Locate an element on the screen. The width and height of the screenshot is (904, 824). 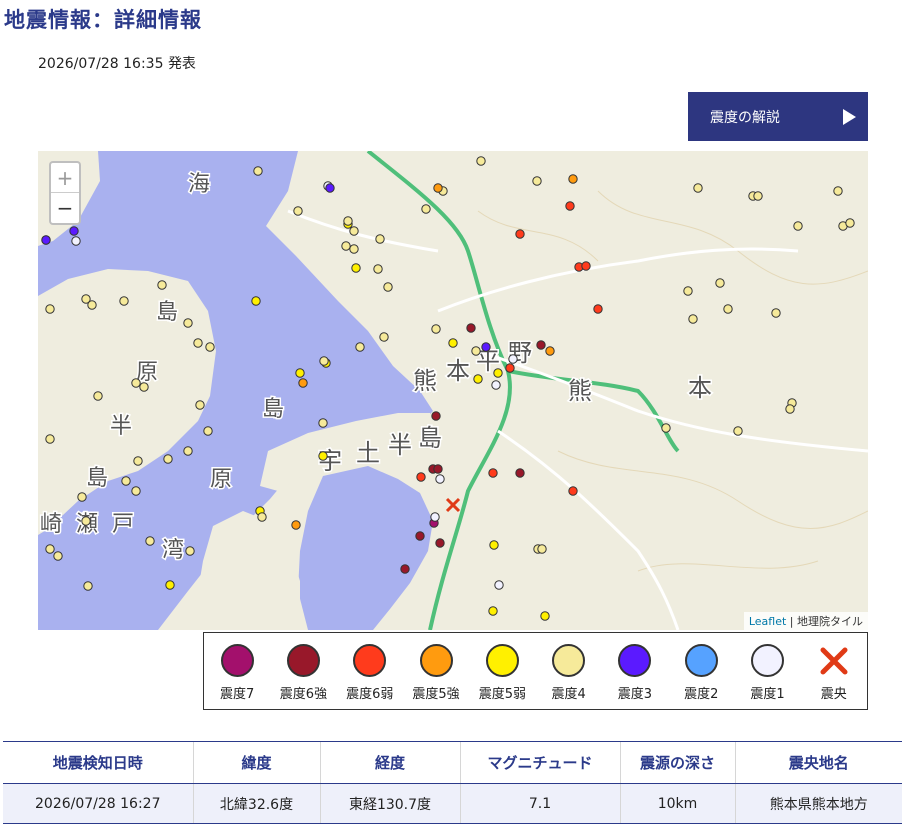
zoom-in-button: + is located at coordinates (65, 178).